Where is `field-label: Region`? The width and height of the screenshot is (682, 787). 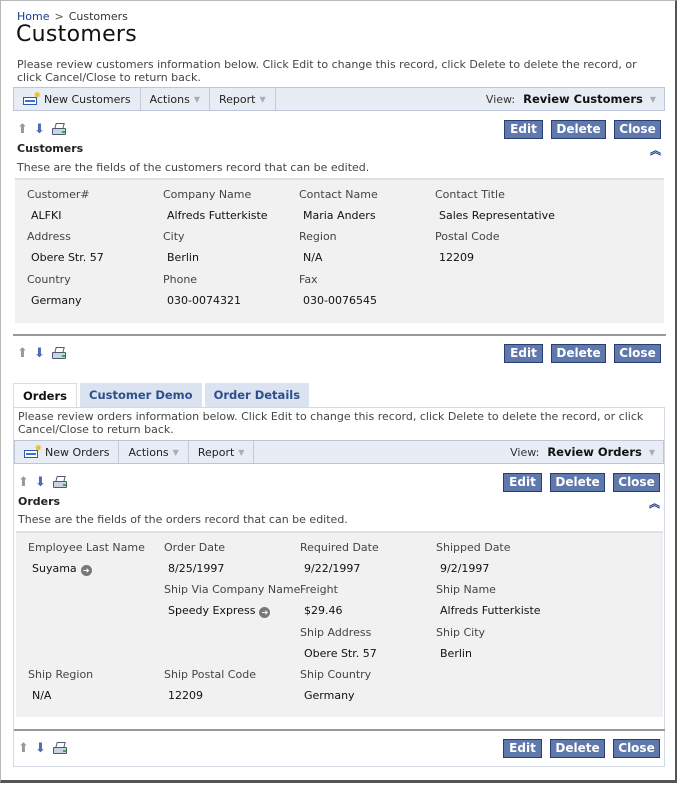 field-label: Region is located at coordinates (318, 236).